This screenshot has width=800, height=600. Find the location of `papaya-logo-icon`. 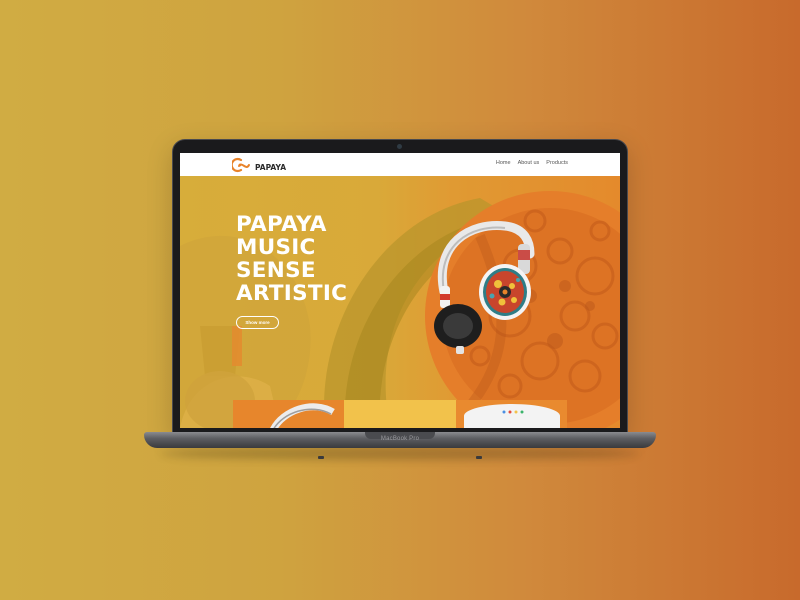

papaya-logo-icon is located at coordinates (241, 165).